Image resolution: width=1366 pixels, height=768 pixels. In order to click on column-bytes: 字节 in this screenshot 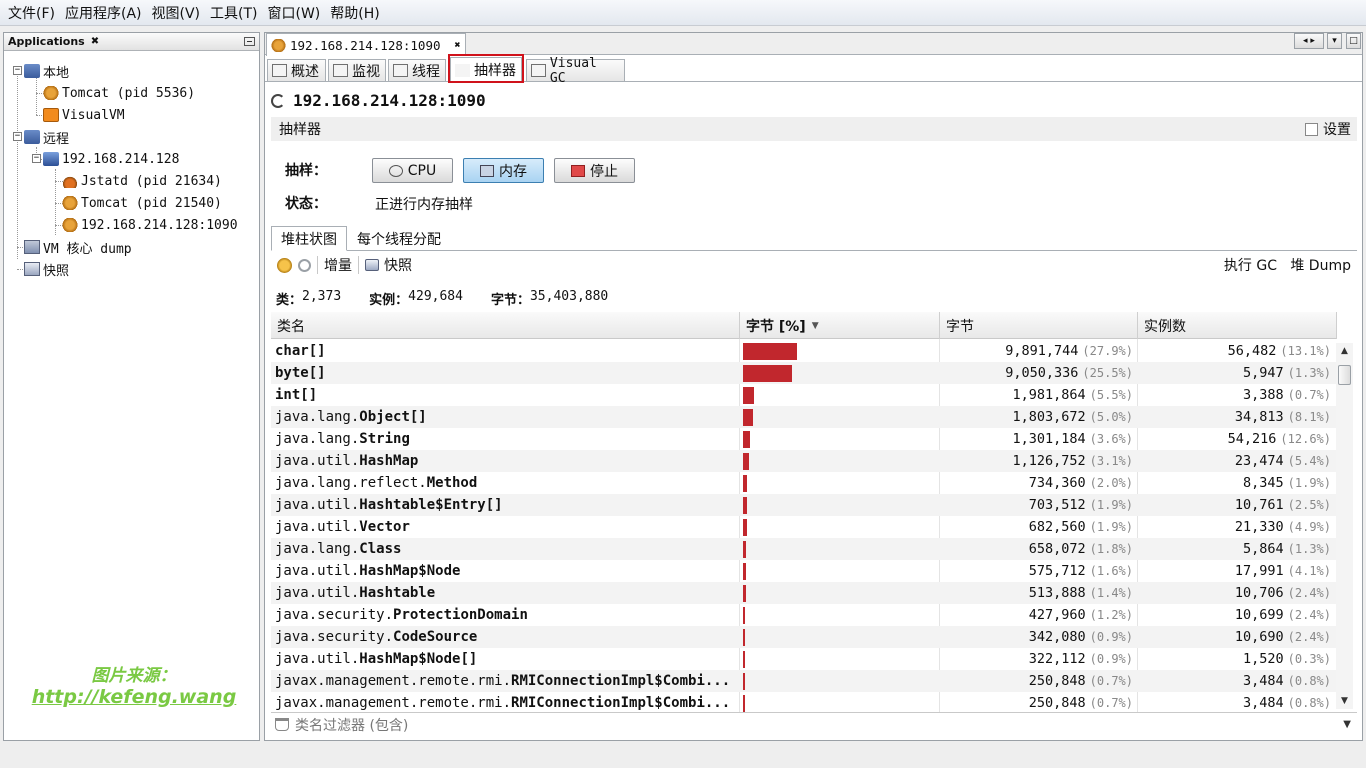, I will do `click(1039, 325)`.